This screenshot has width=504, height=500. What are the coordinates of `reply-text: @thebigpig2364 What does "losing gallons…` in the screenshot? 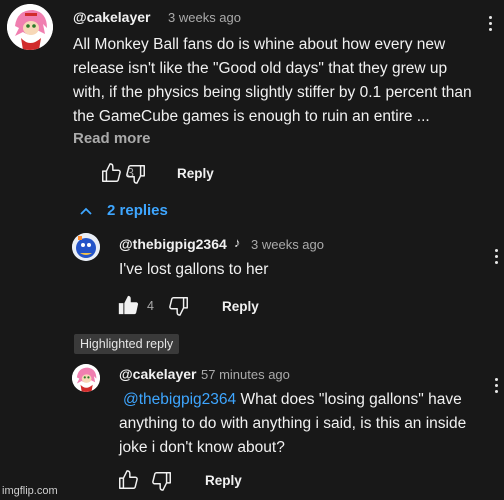 It's located at (301, 424).